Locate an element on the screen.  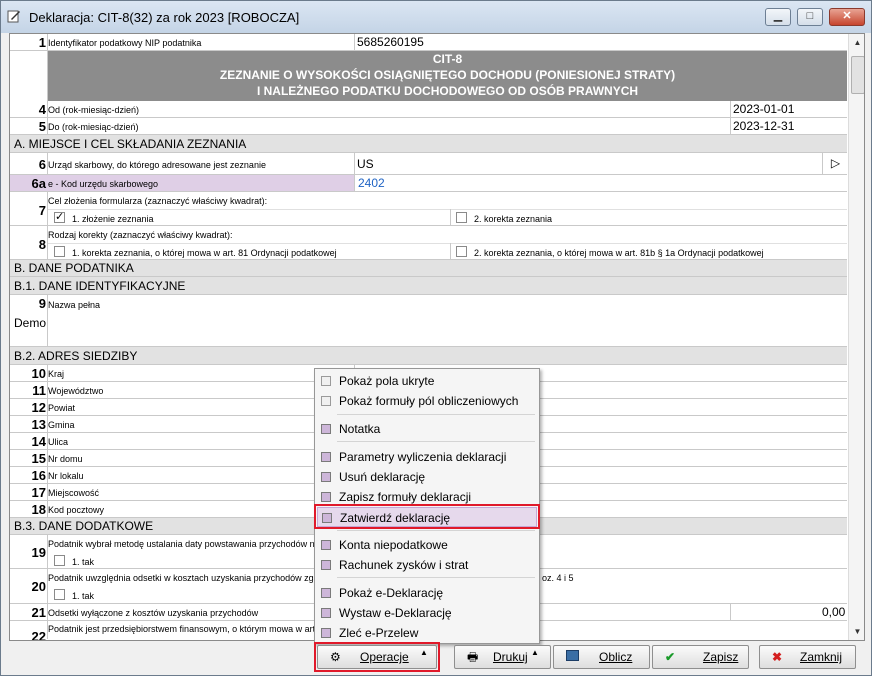
accounts-icon is located at coordinates (326, 545).